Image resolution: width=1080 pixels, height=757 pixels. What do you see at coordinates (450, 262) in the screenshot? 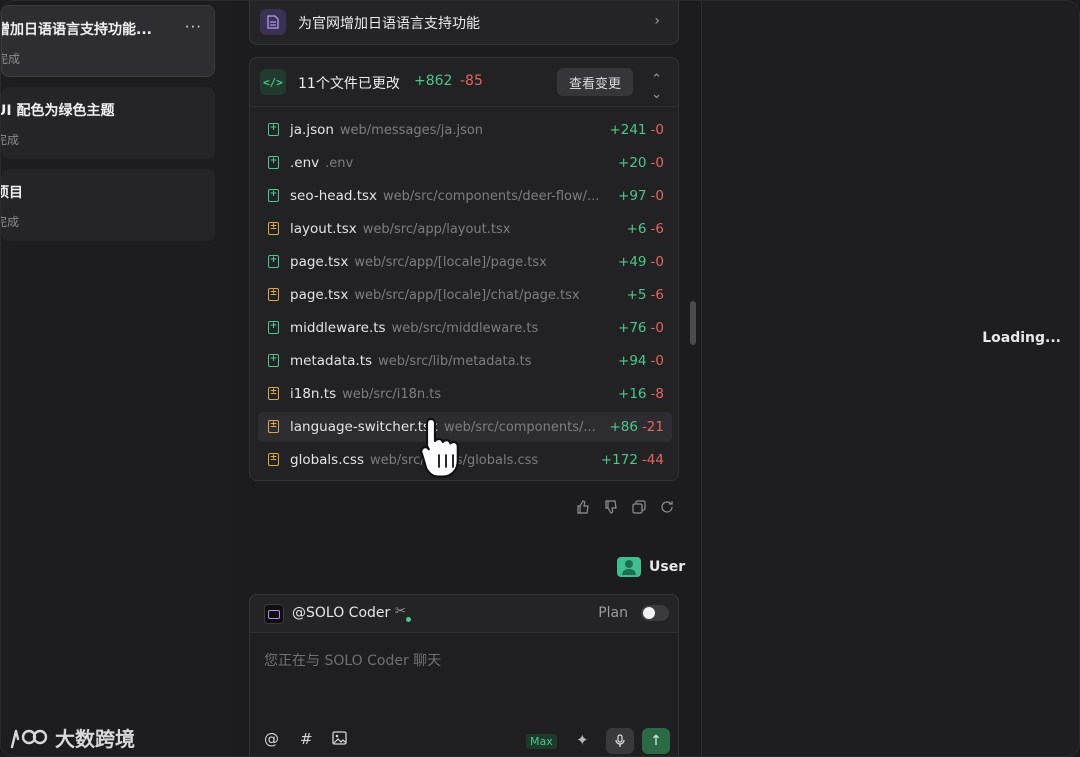
I see `file-path: web/src/app/[locale]/page.tsx` at bounding box center [450, 262].